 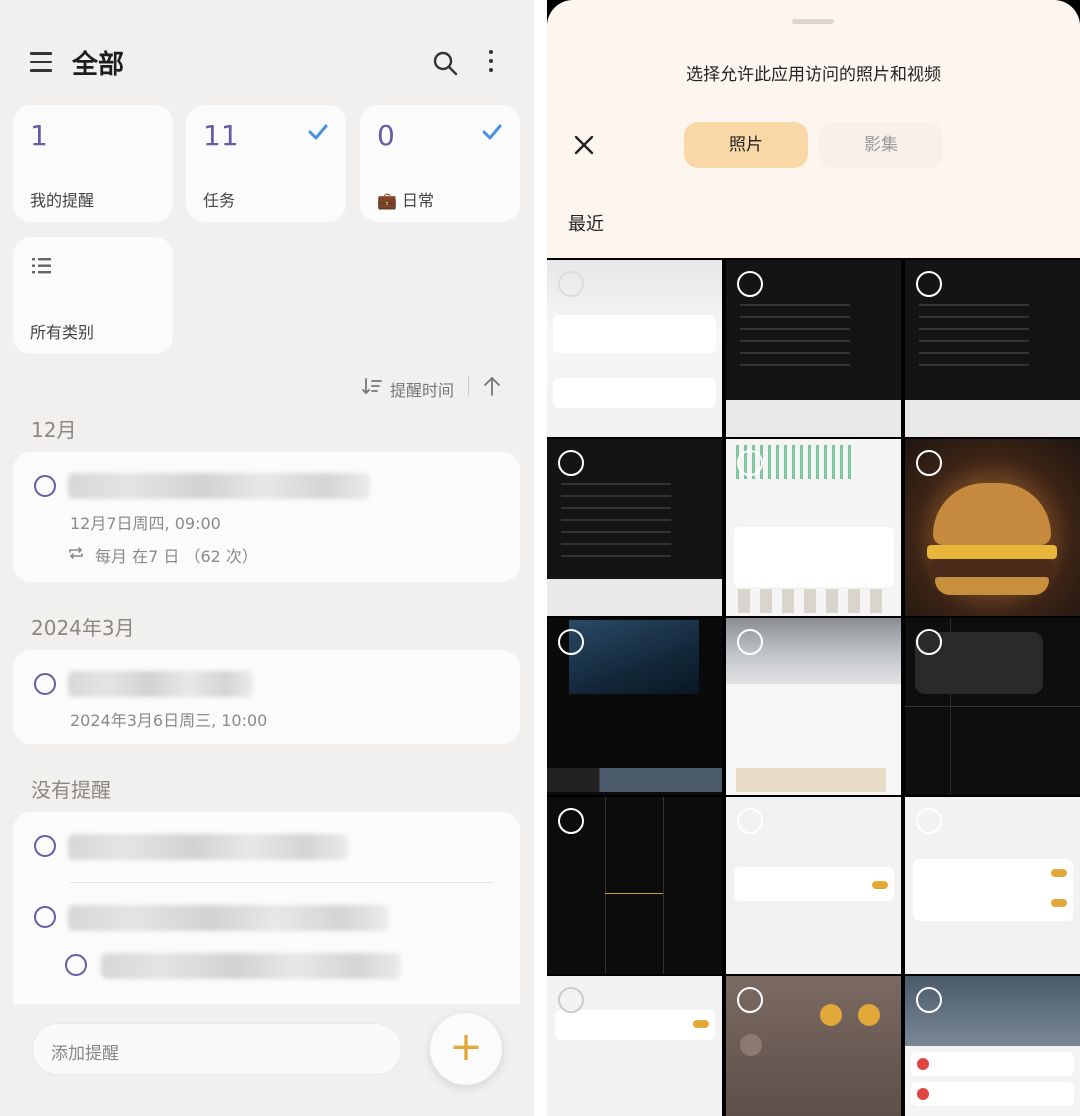 What do you see at coordinates (386, 135) in the screenshot?
I see `card-count: 0` at bounding box center [386, 135].